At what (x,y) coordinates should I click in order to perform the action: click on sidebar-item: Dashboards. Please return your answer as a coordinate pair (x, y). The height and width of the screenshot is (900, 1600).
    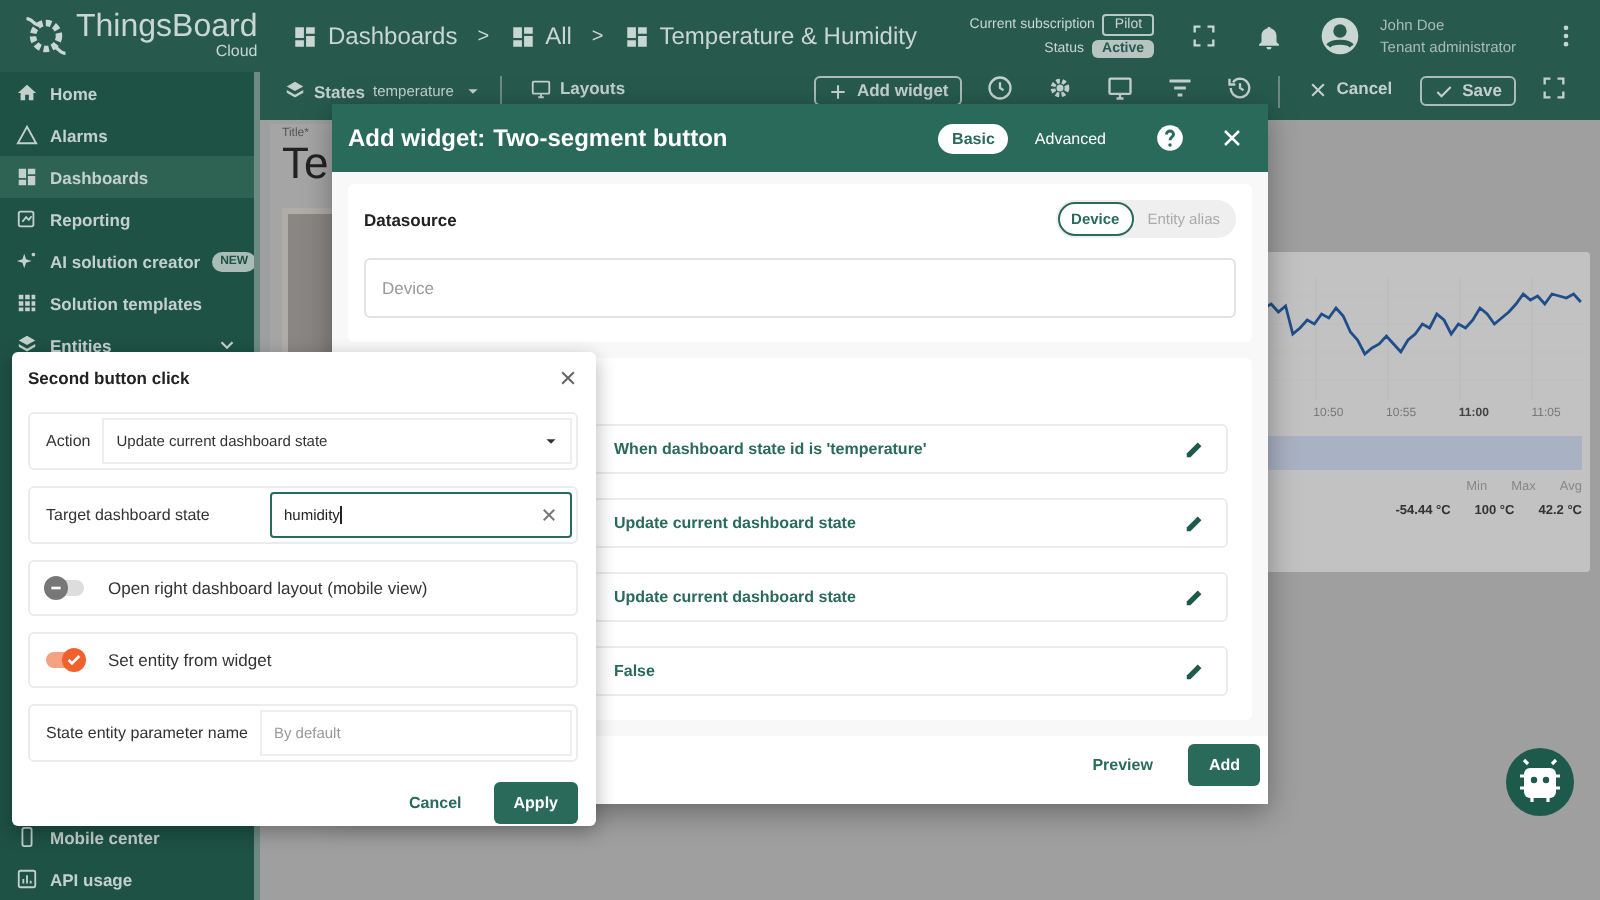
    Looking at the image, I should click on (127, 177).